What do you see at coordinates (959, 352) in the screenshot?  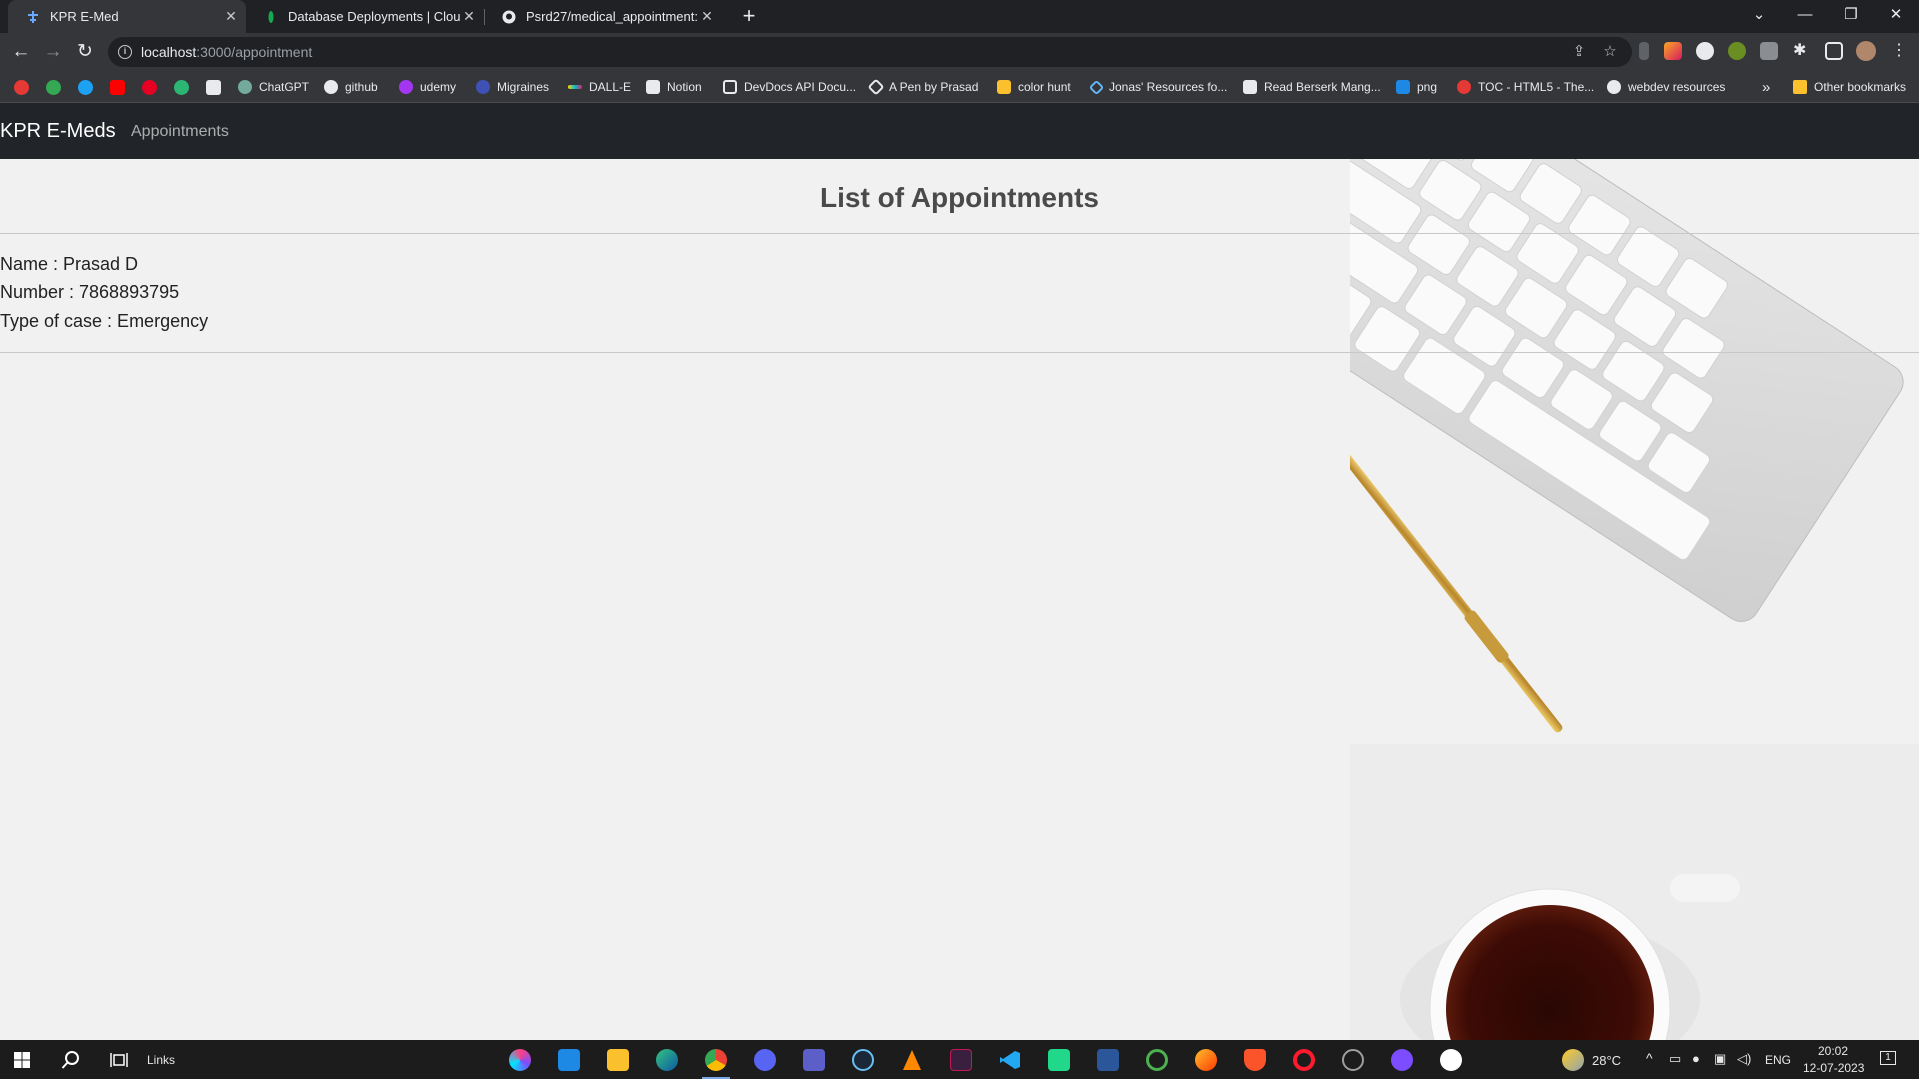 I see `divider` at bounding box center [959, 352].